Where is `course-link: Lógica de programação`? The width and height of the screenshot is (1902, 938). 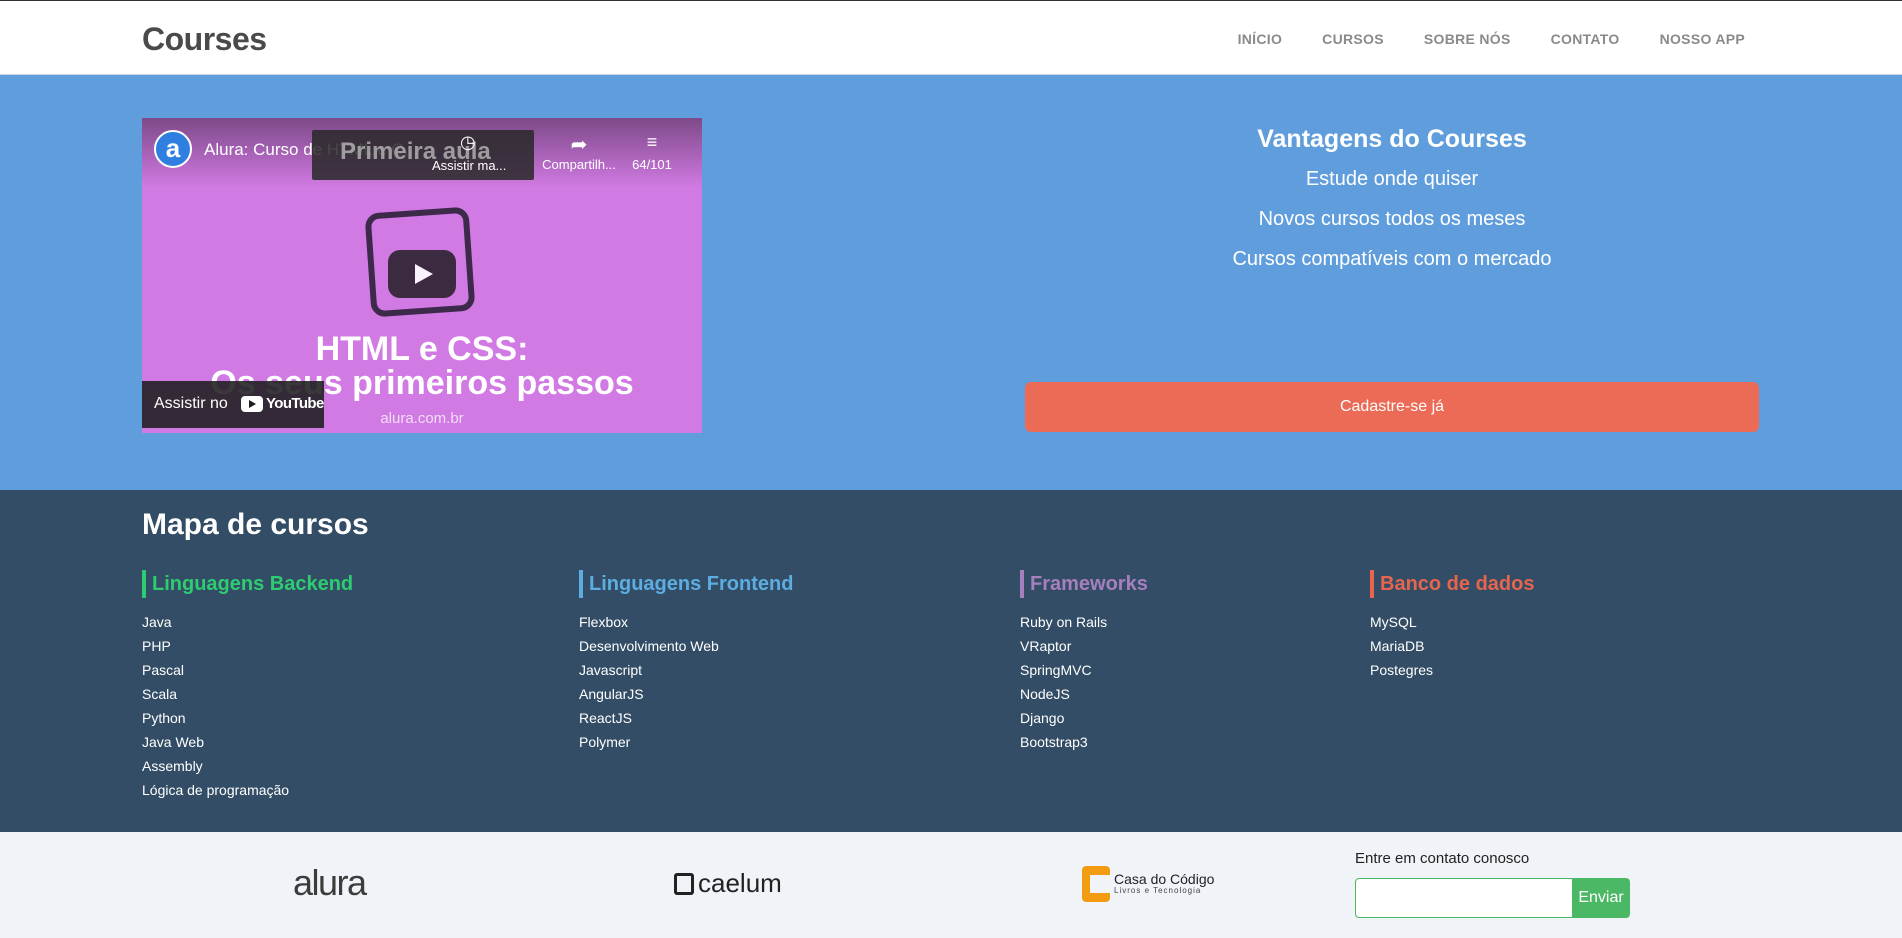 course-link: Lógica de programação is located at coordinates (247, 790).